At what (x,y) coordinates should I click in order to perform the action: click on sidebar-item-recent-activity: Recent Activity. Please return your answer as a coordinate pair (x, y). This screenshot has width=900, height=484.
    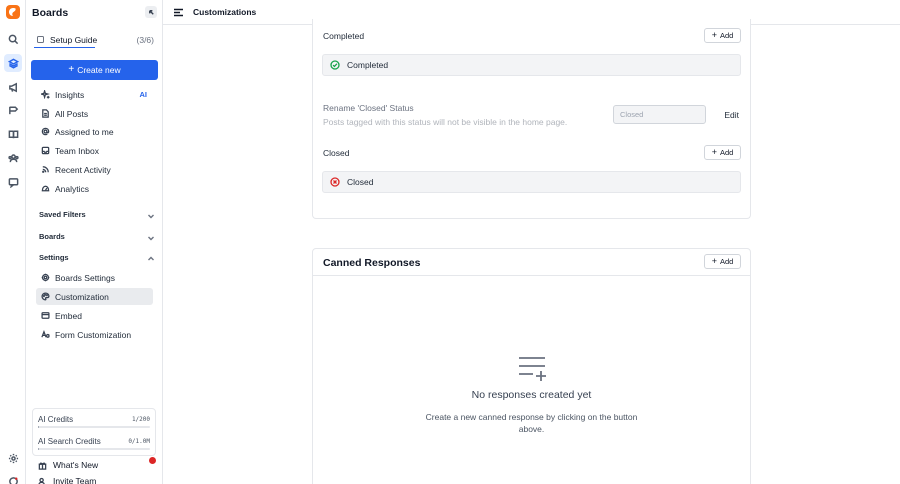
    Looking at the image, I should click on (94, 169).